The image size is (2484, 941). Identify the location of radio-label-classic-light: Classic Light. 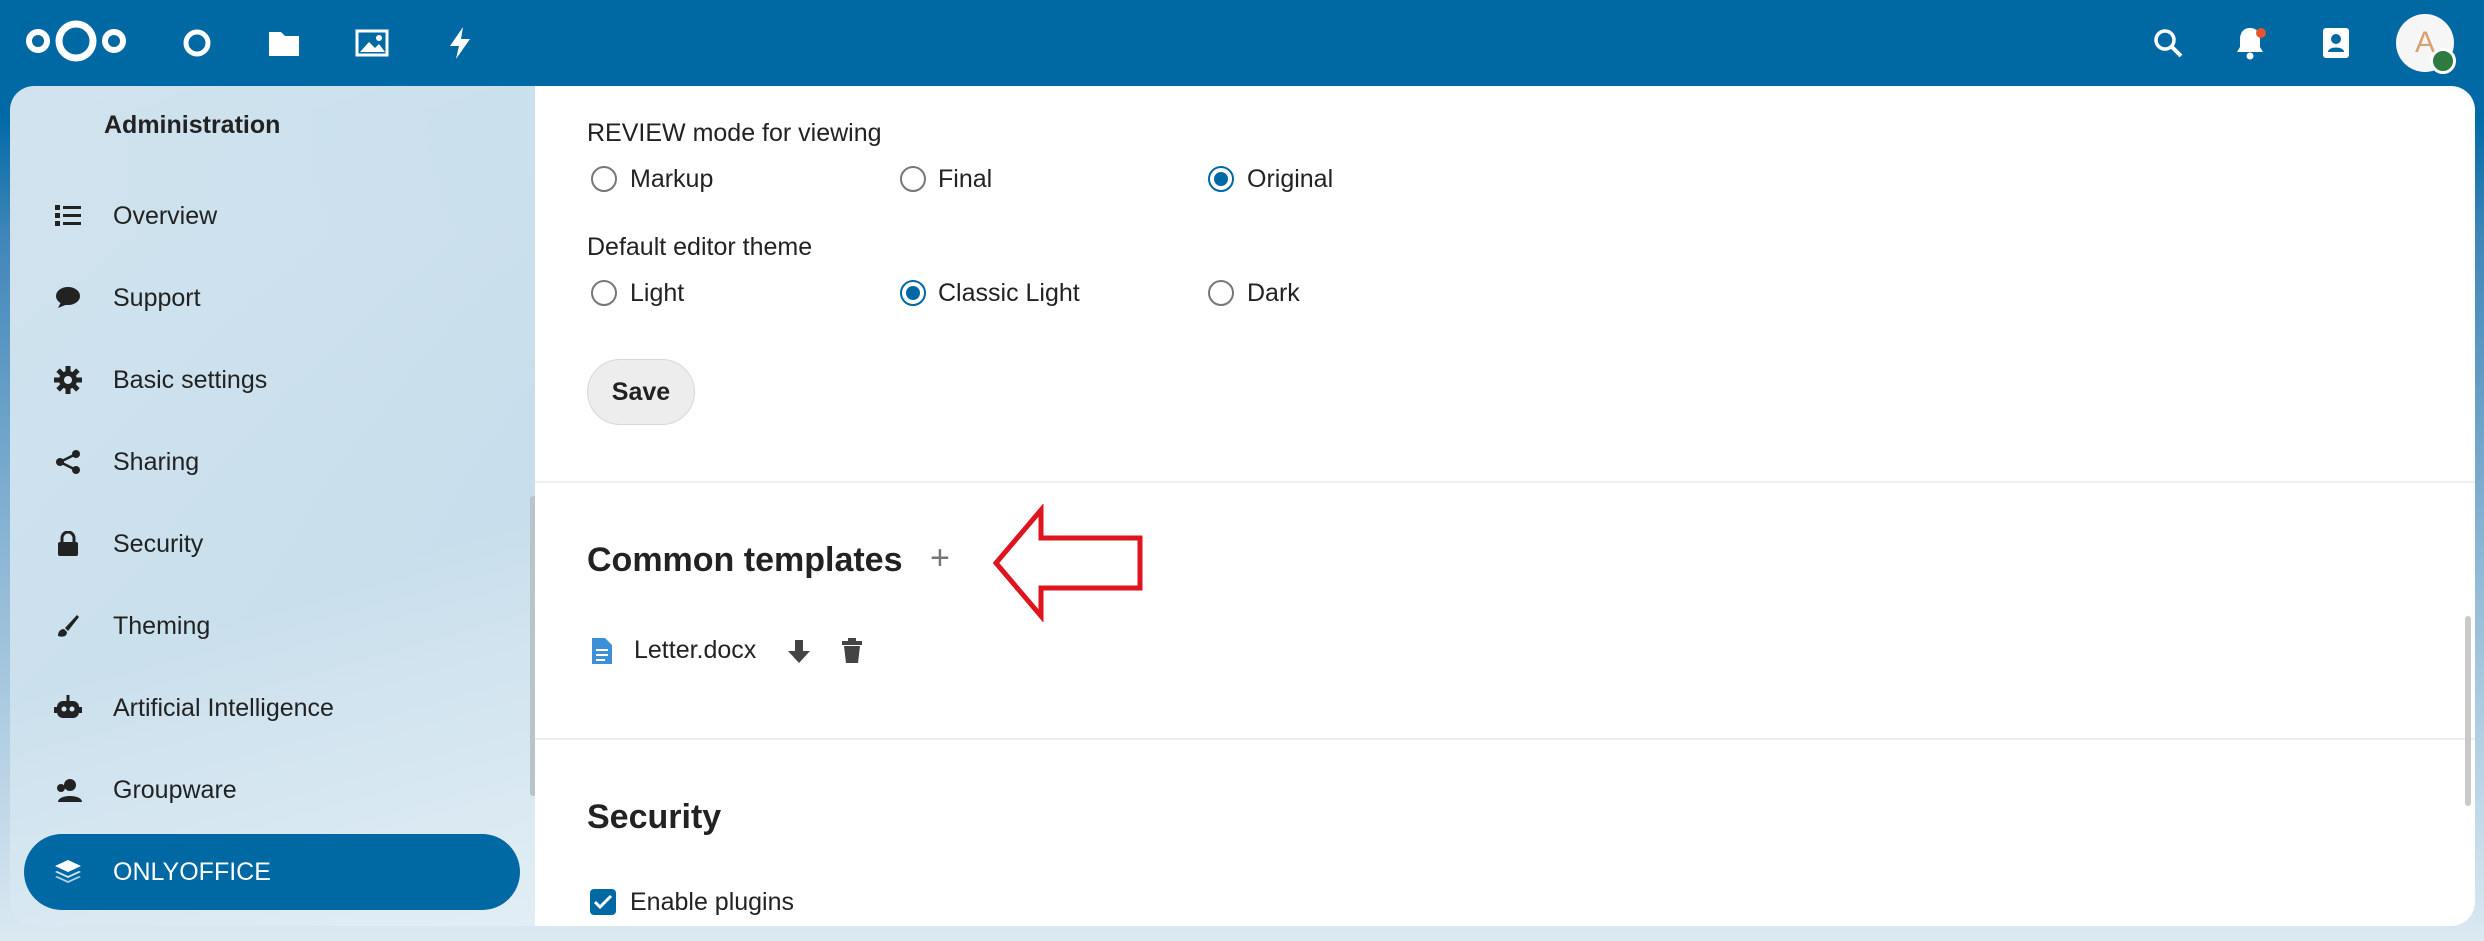
(1009, 293).